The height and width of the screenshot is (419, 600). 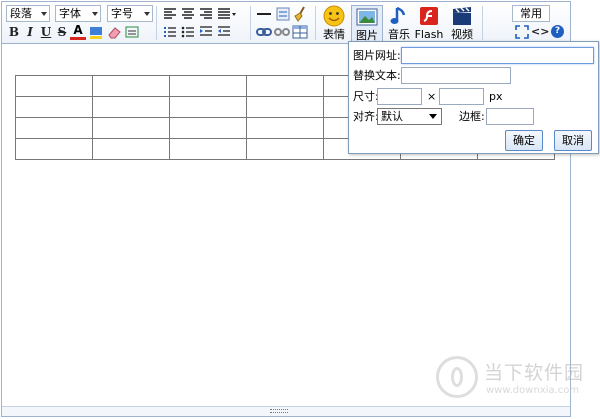 I want to click on horizontal-rule-button, so click(x=264, y=14).